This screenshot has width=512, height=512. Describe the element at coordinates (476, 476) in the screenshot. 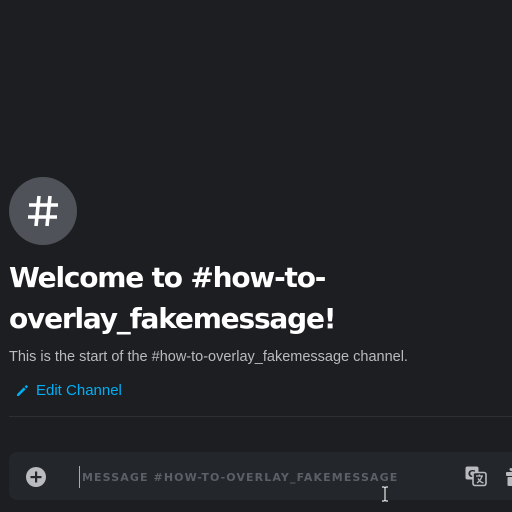

I see `translate-icon: G` at that location.